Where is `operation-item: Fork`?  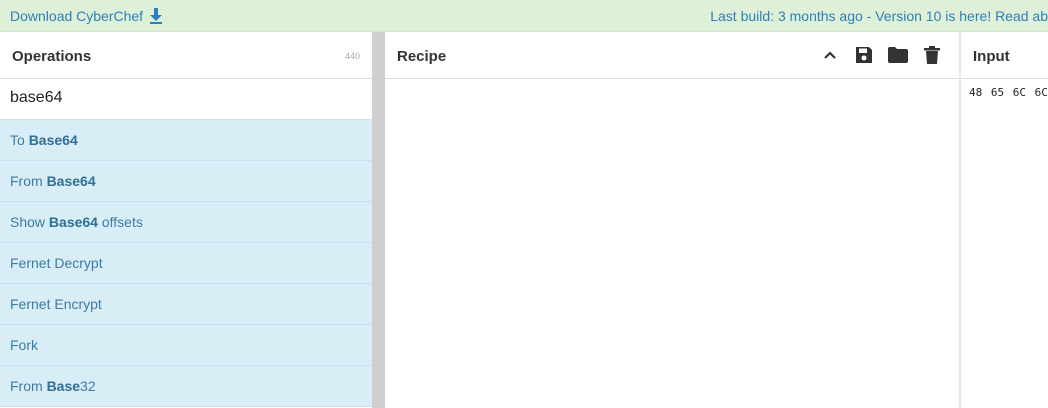
operation-item: Fork is located at coordinates (186, 345).